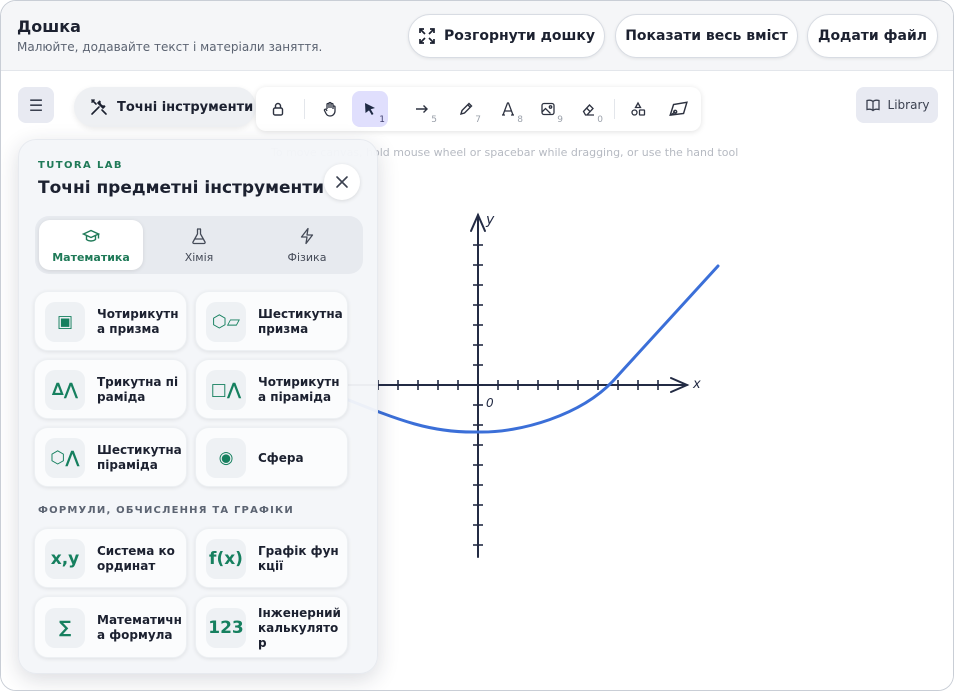 This screenshot has width=954, height=691. Describe the element at coordinates (307, 245) in the screenshot. I see `tab-physics: Фізика` at that location.